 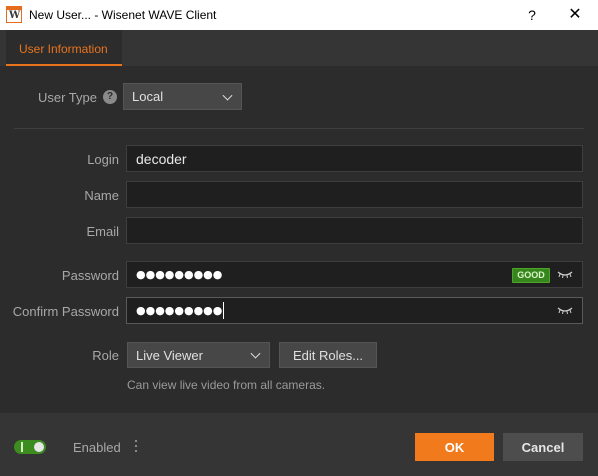 I want to click on user-type-select: Local, so click(x=182, y=96).